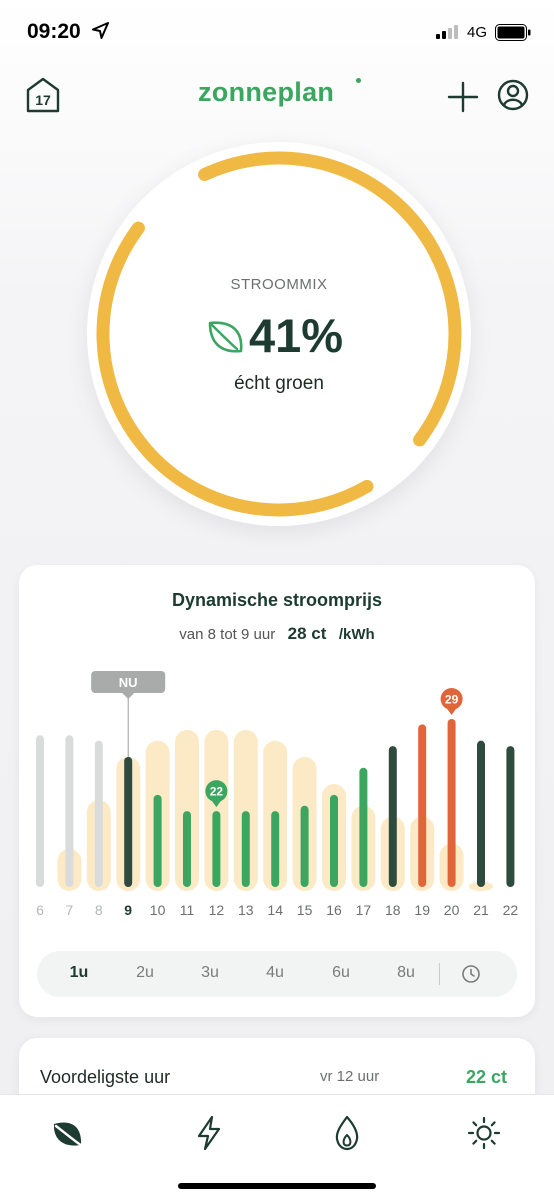 The height and width of the screenshot is (1200, 554). What do you see at coordinates (406, 973) in the screenshot?
I see `range-option-8u: 8u` at bounding box center [406, 973].